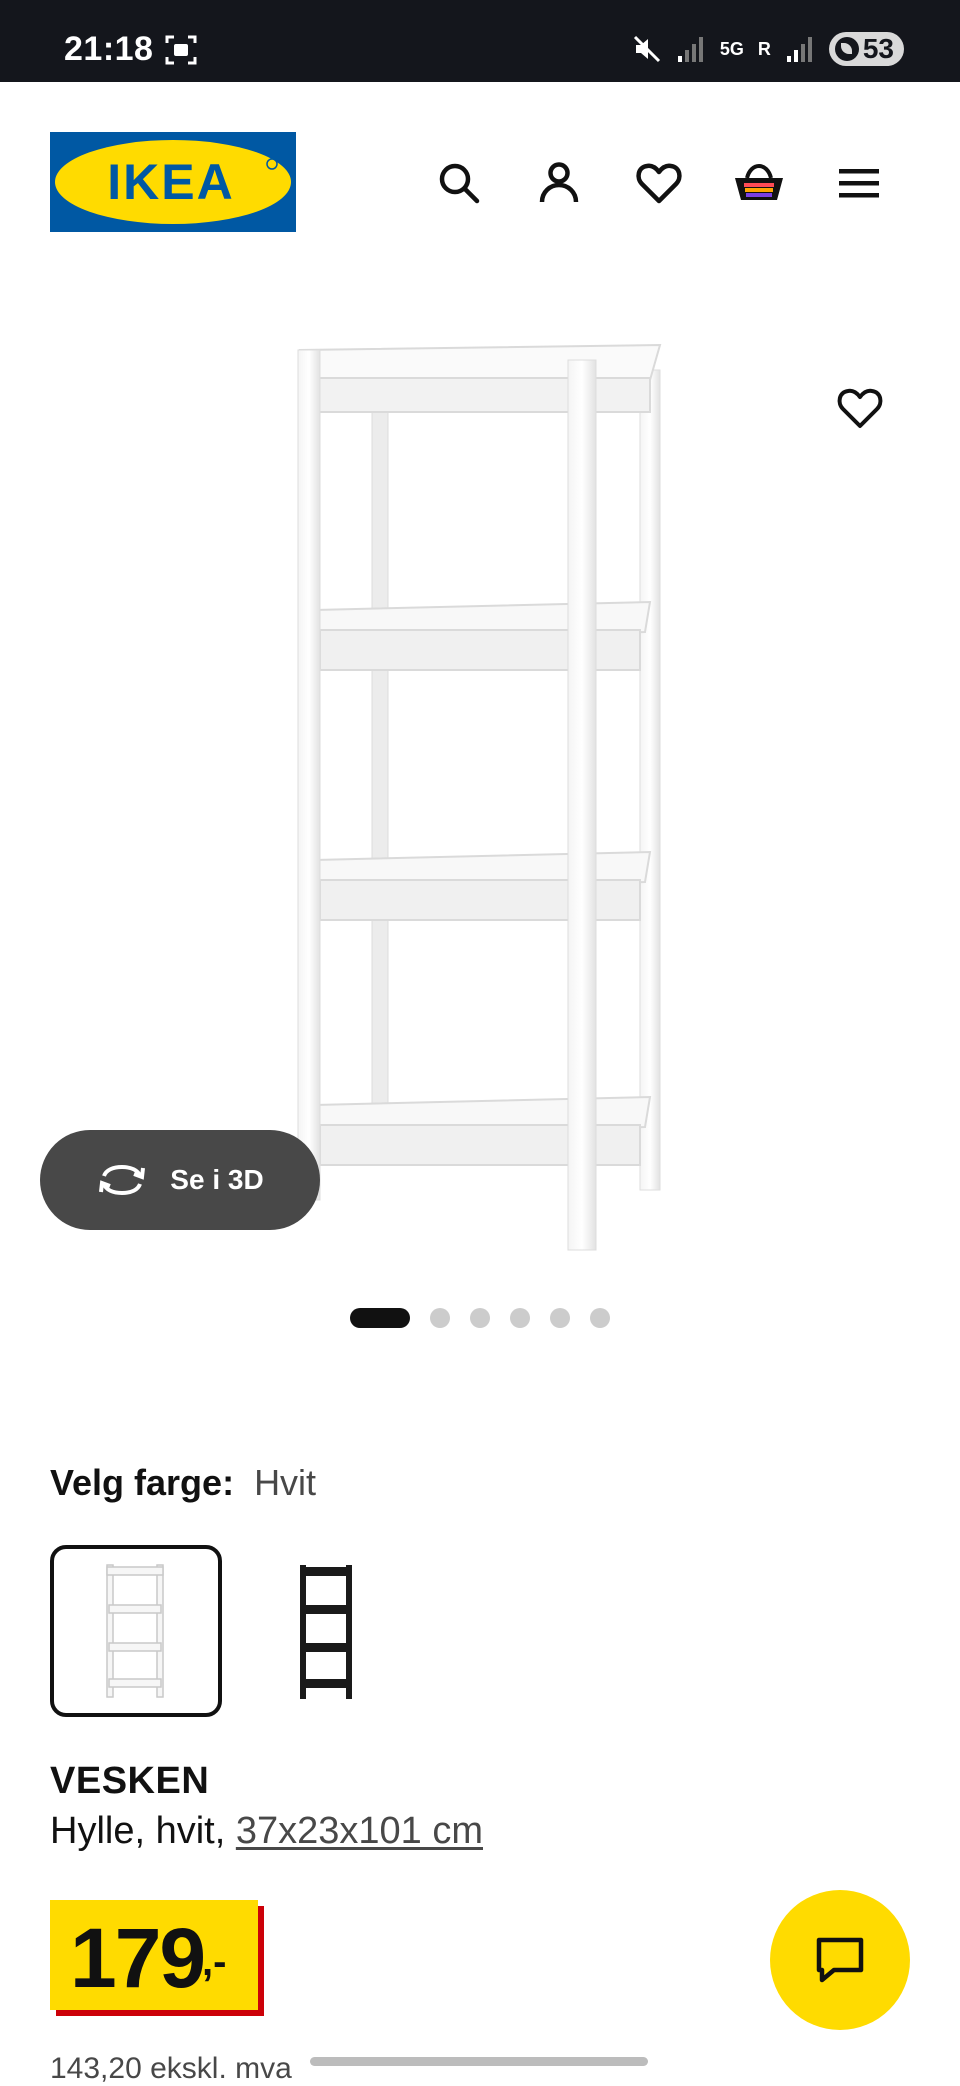 The image size is (960, 2086). I want to click on chat-icon, so click(840, 1960).